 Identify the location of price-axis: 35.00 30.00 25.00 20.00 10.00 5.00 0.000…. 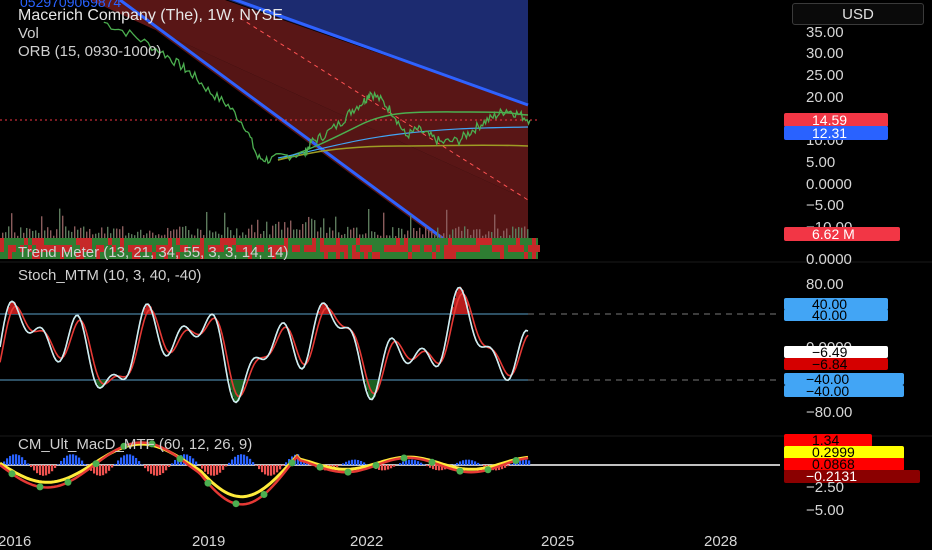
(842, 146).